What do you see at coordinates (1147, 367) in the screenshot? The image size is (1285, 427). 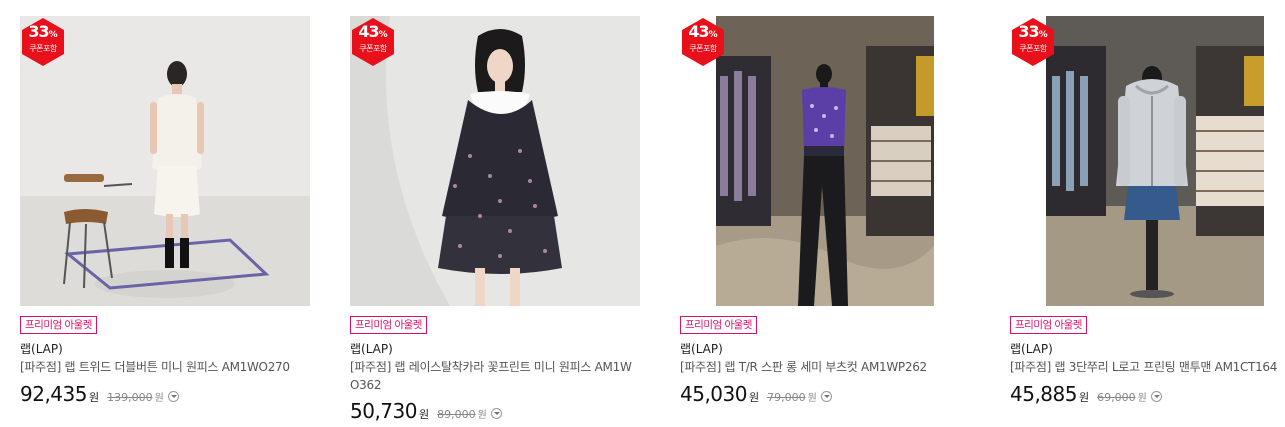 I see `product-title: [파주점] 랩 3단쭈리 L로고 프린팅 맨투맨 AM1CT164` at bounding box center [1147, 367].